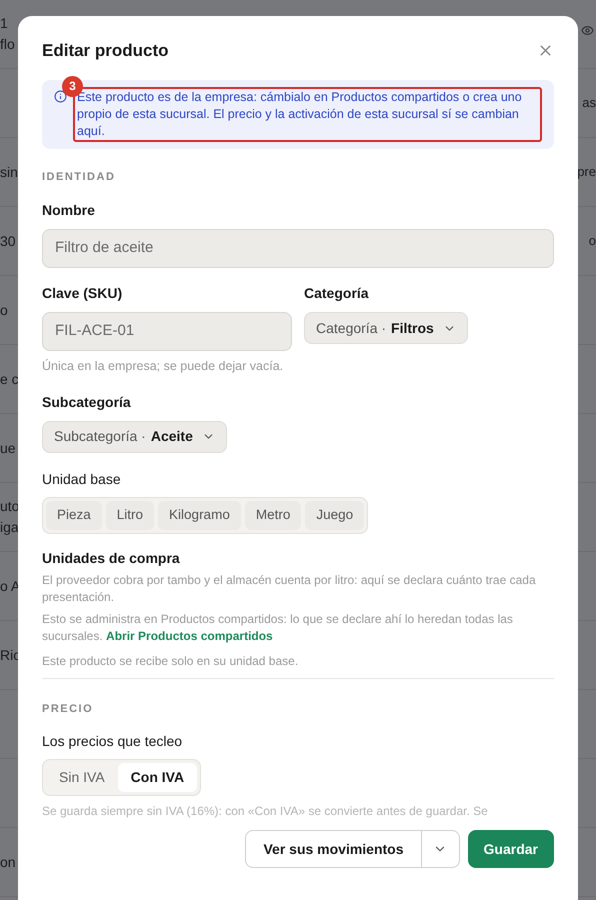  I want to click on background-text: flo, so click(7, 44).